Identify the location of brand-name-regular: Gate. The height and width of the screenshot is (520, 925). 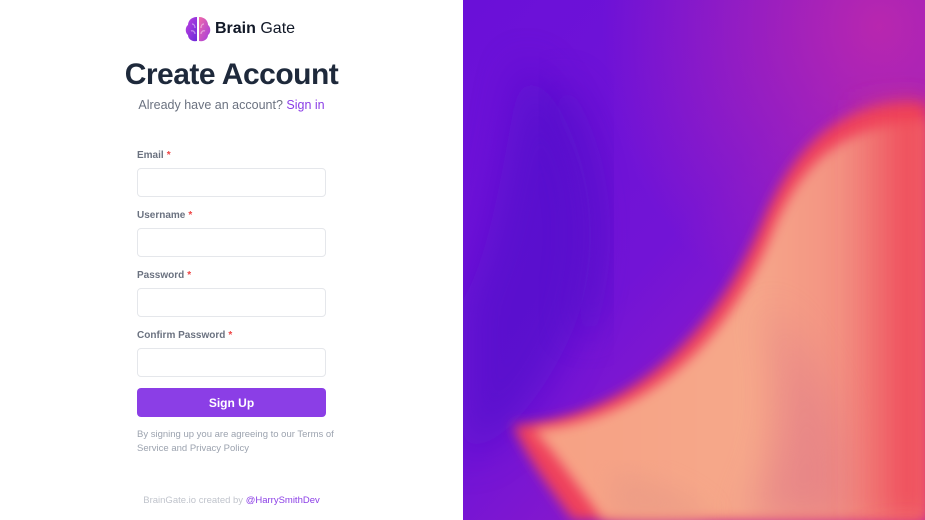
(275, 28).